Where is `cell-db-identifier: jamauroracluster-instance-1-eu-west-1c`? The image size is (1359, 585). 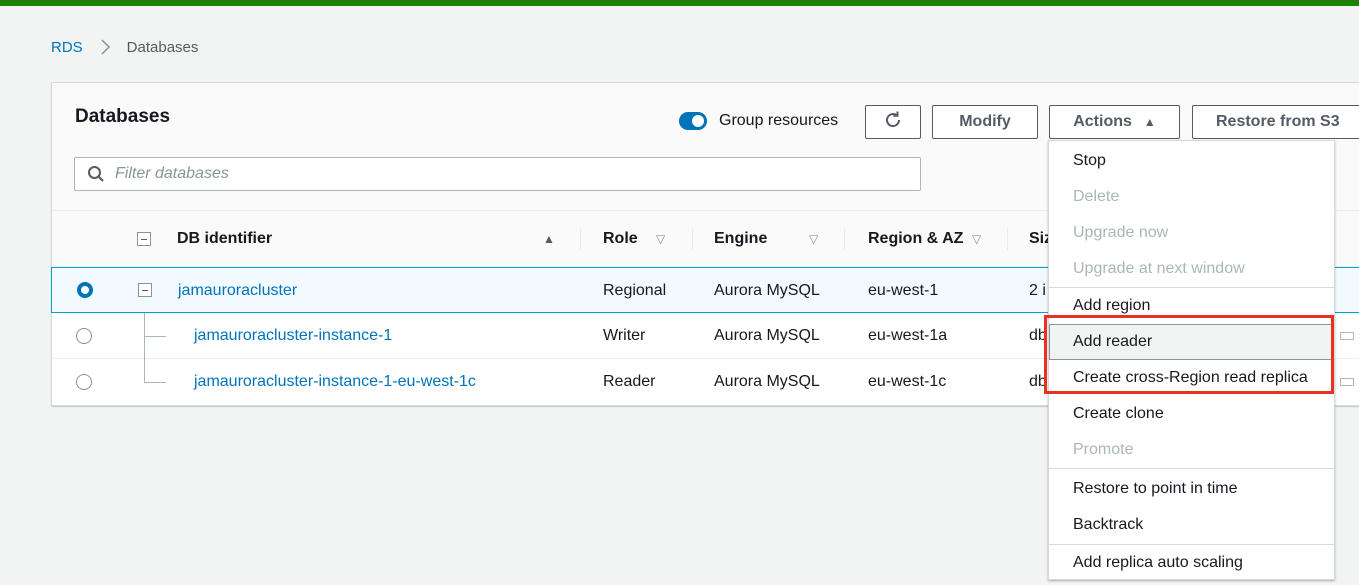 cell-db-identifier: jamauroracluster-instance-1-eu-west-1c is located at coordinates (335, 382).